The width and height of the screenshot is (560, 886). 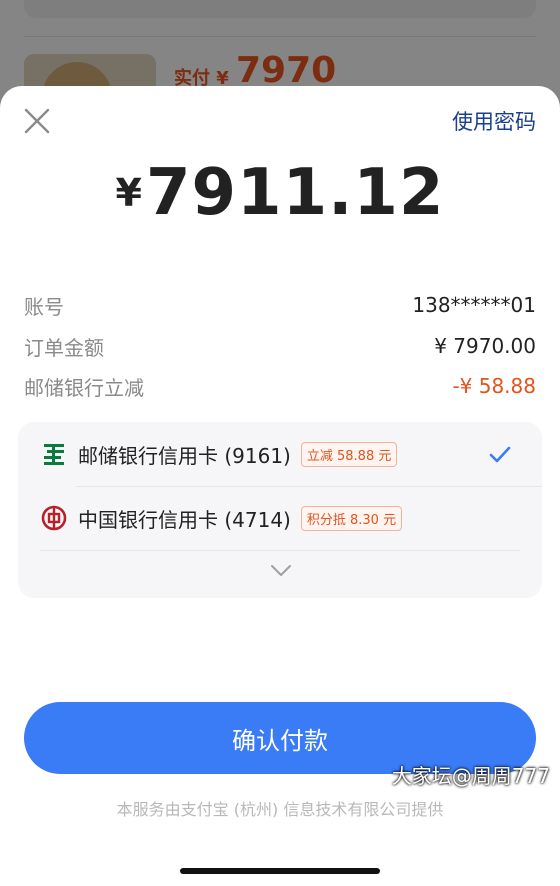 I want to click on watermark: 大家坛@周周777, so click(x=470, y=776).